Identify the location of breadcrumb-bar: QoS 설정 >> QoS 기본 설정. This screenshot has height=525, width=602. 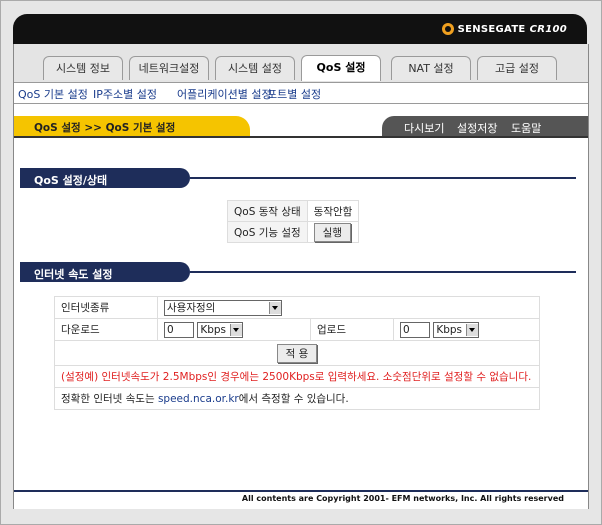
(132, 126).